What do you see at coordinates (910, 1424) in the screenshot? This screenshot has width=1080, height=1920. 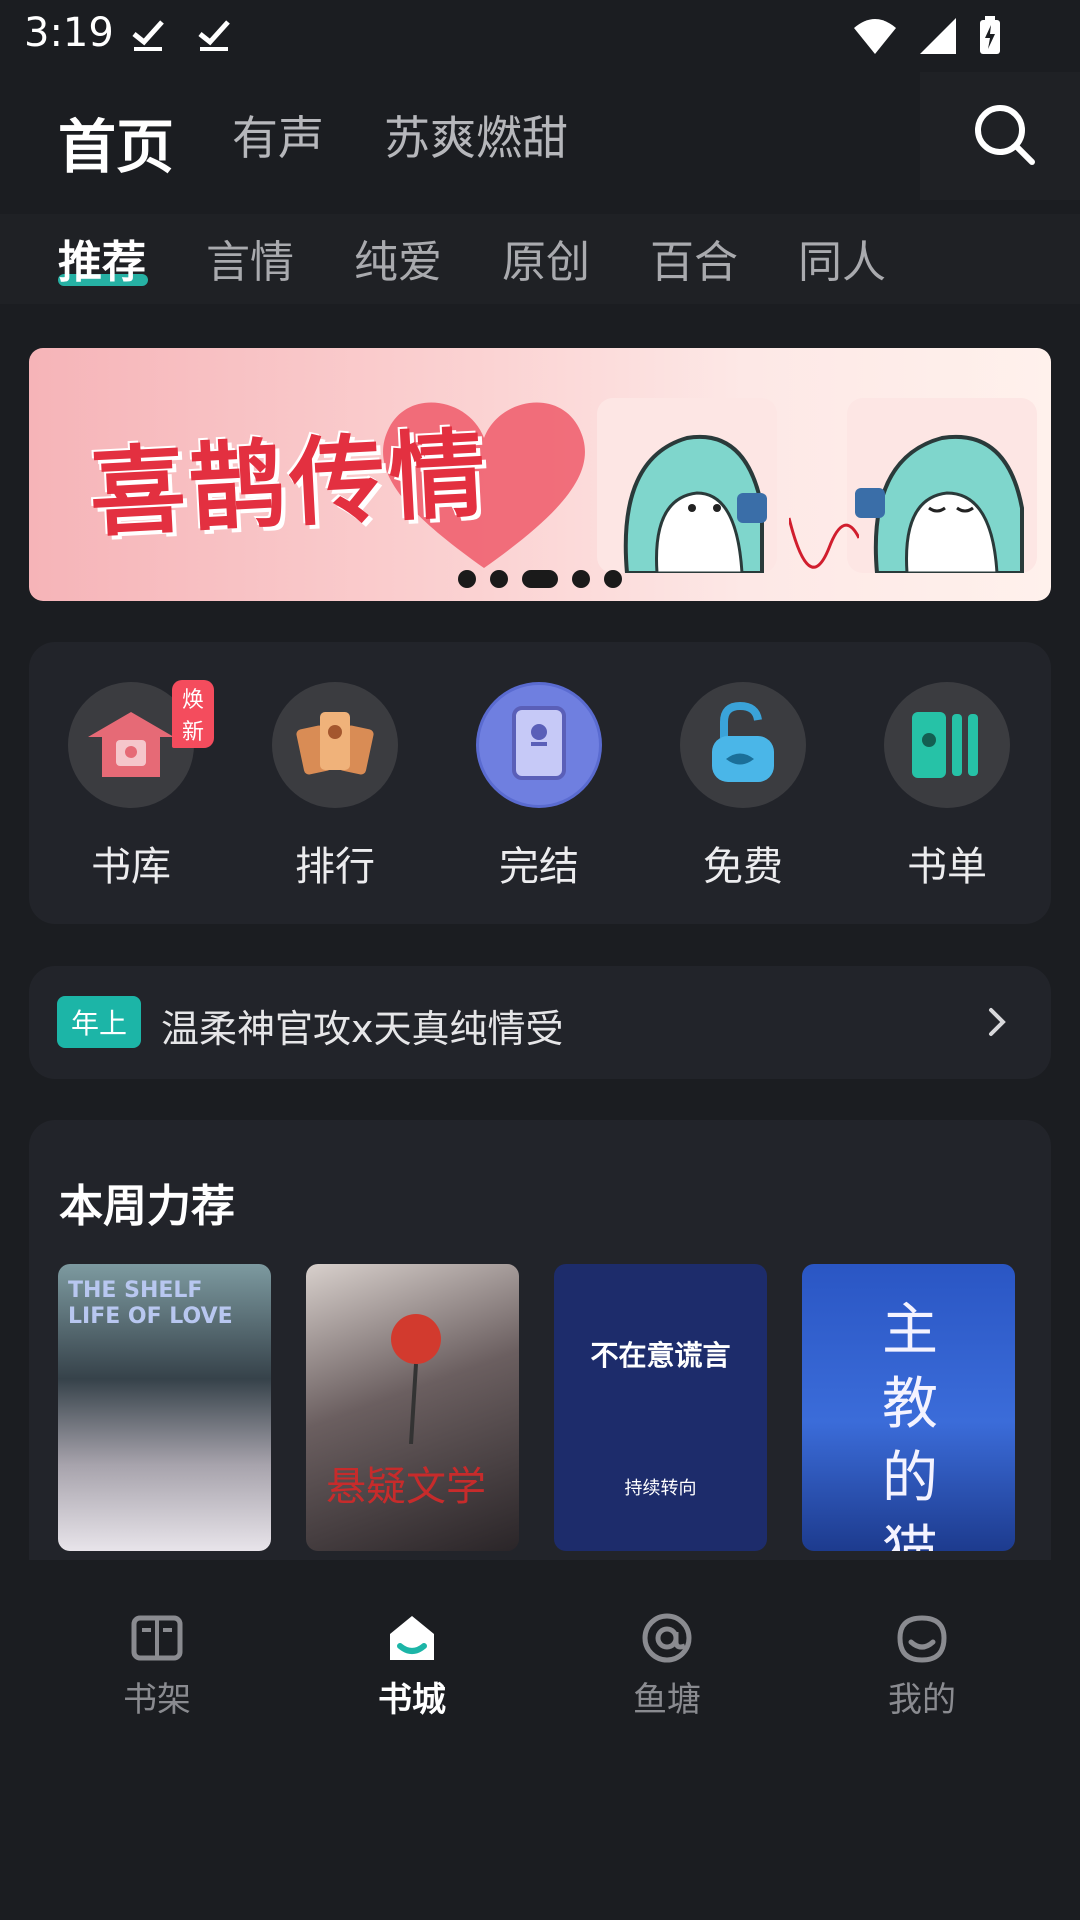 I see `cover-title: 主教的猫` at bounding box center [910, 1424].